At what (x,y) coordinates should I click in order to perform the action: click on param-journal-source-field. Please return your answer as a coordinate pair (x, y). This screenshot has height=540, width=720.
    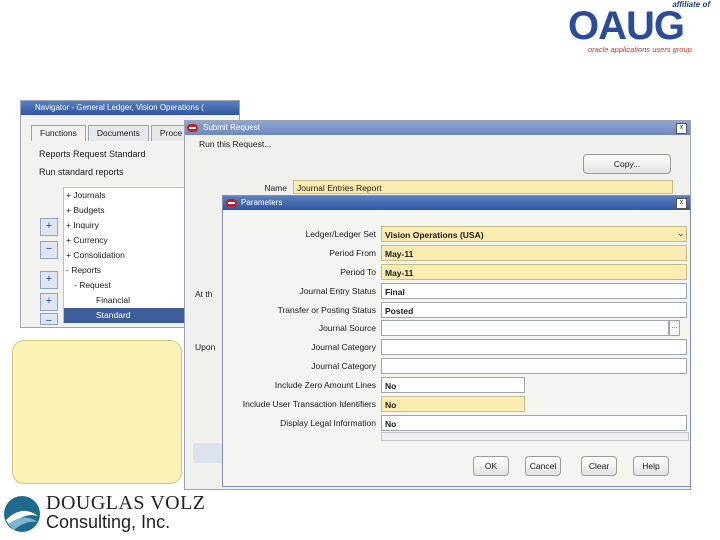
    Looking at the image, I should click on (525, 328).